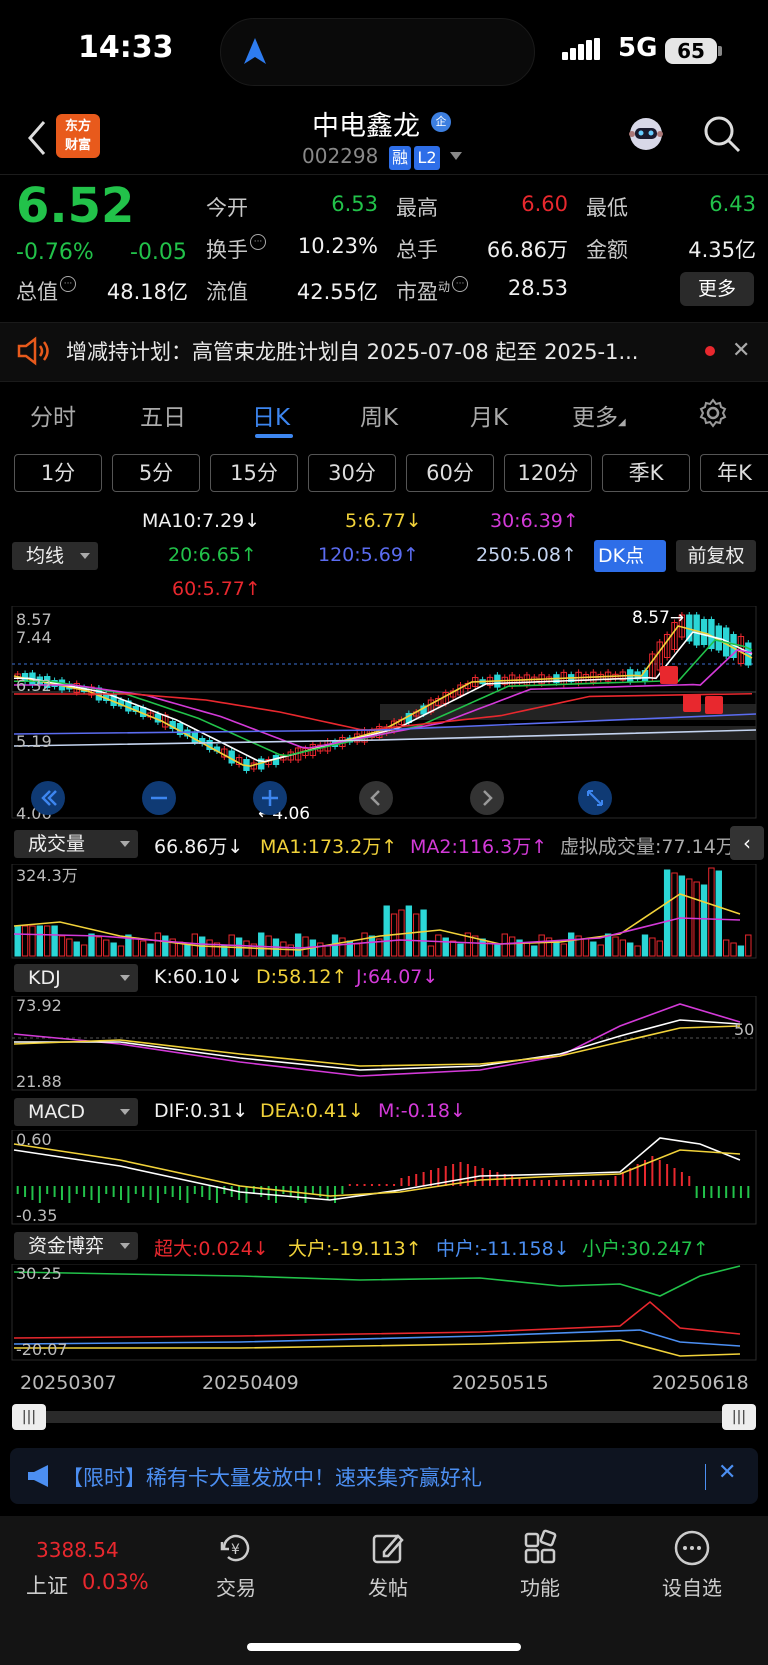 This screenshot has width=768, height=1665. What do you see at coordinates (540, 1548) in the screenshot?
I see `function-icon` at bounding box center [540, 1548].